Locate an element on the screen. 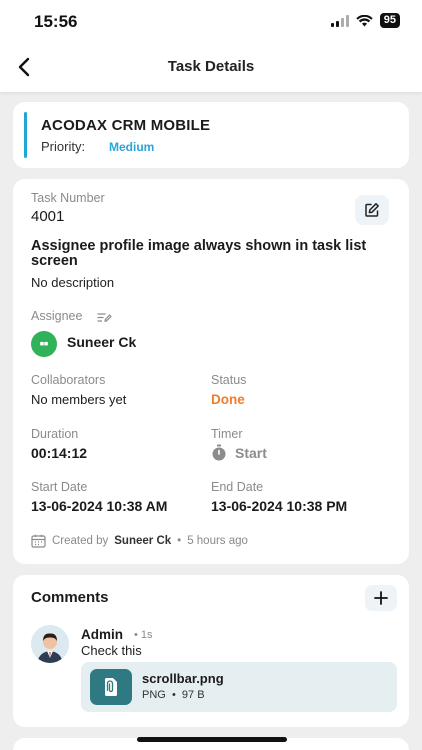 The image size is (422, 750). paperclip-file-icon is located at coordinates (111, 687).